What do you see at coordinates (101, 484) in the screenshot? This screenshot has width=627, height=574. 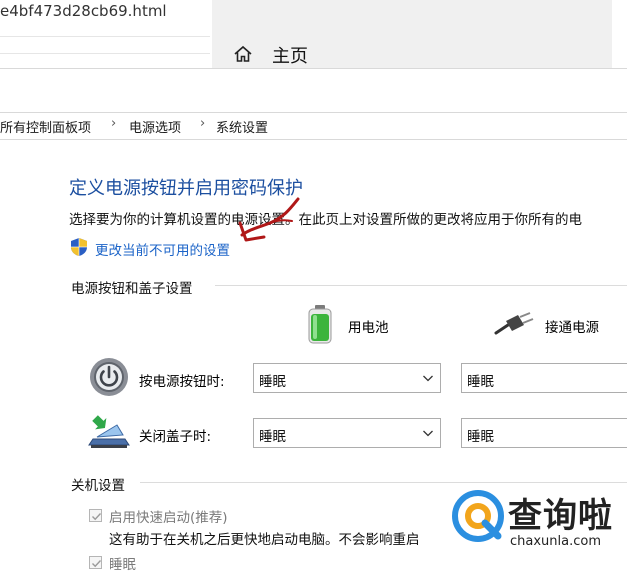 I see `shutdown-section-heading: 关机设置` at bounding box center [101, 484].